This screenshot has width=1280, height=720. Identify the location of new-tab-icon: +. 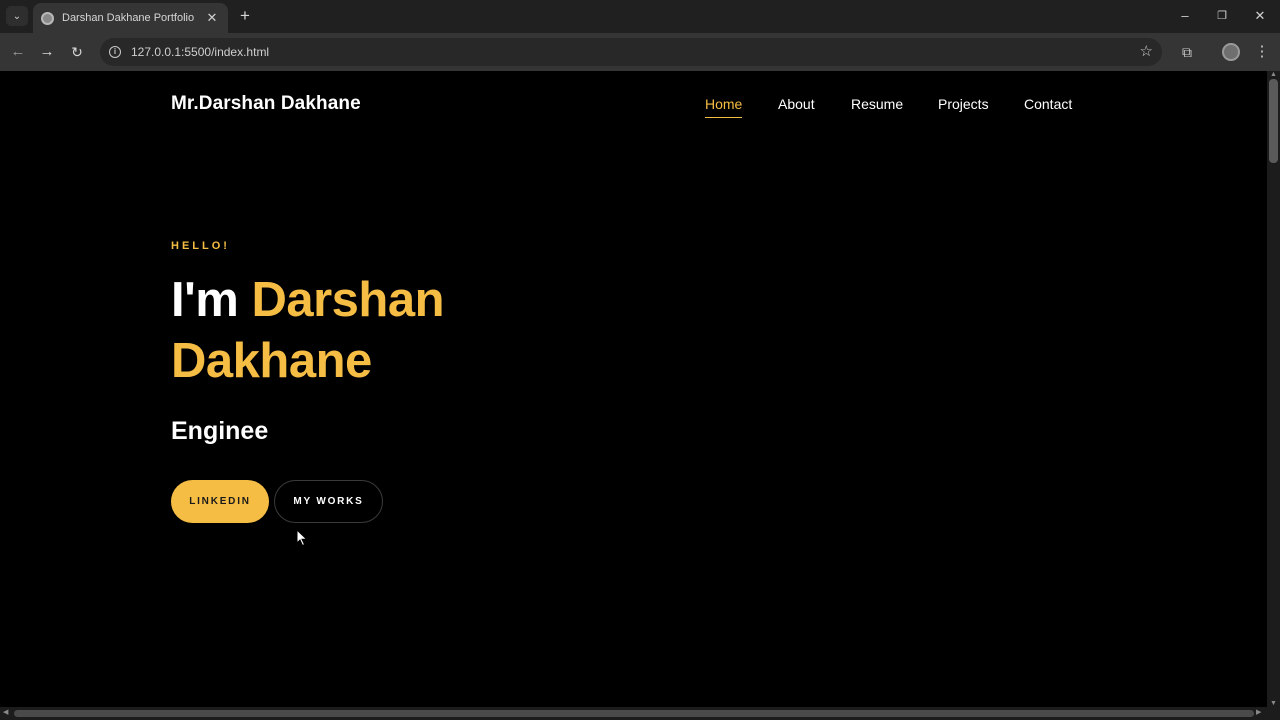
(245, 16).